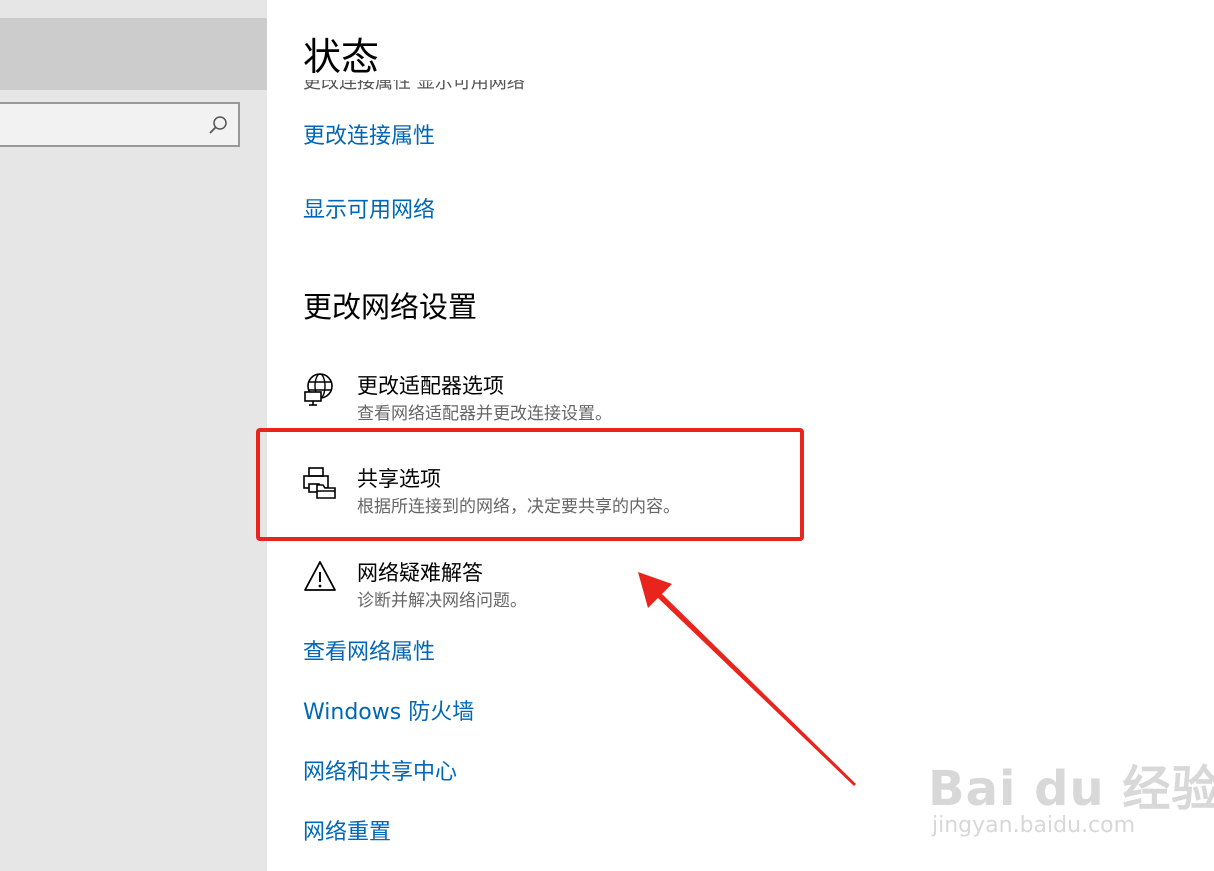 This screenshot has width=1214, height=871. Describe the element at coordinates (453, 85) in the screenshot. I see `clipped-scrolled-text: 更改连接属性 显示可用网络` at that location.